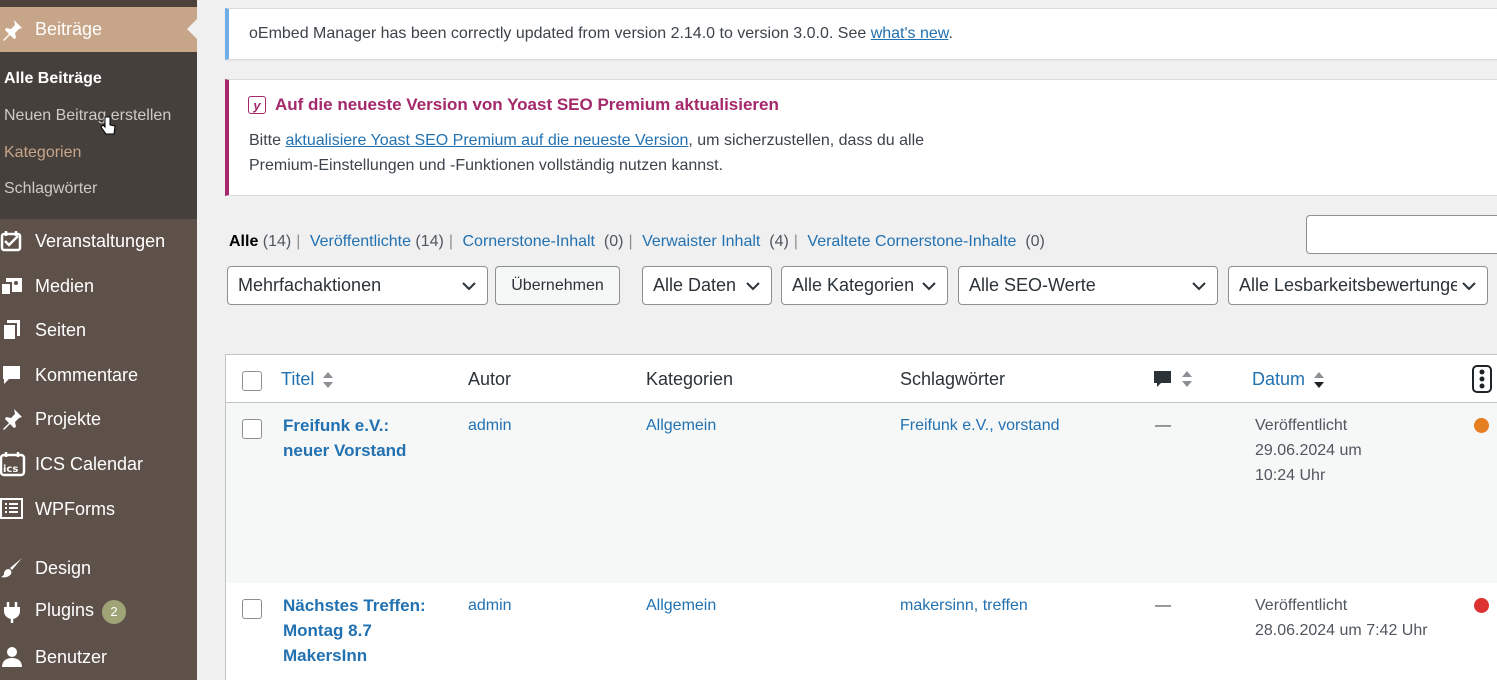  What do you see at coordinates (910, 33) in the screenshot?
I see `whats-new-link: what's new` at bounding box center [910, 33].